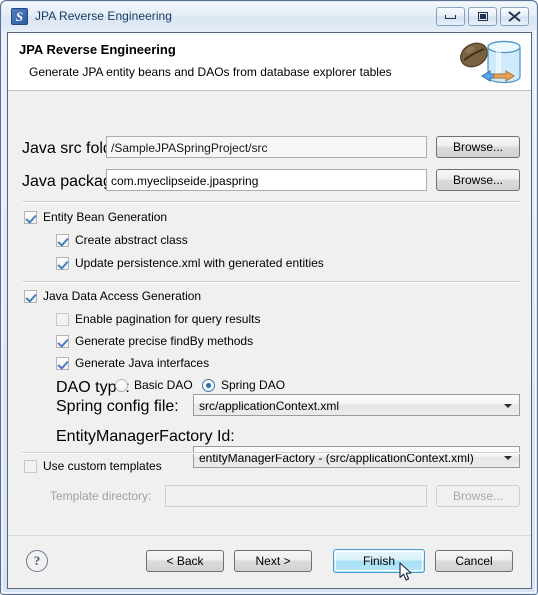 This screenshot has width=538, height=595. I want to click on java-src-folder-input: /SampleJPASpringProject/src, so click(266, 147).